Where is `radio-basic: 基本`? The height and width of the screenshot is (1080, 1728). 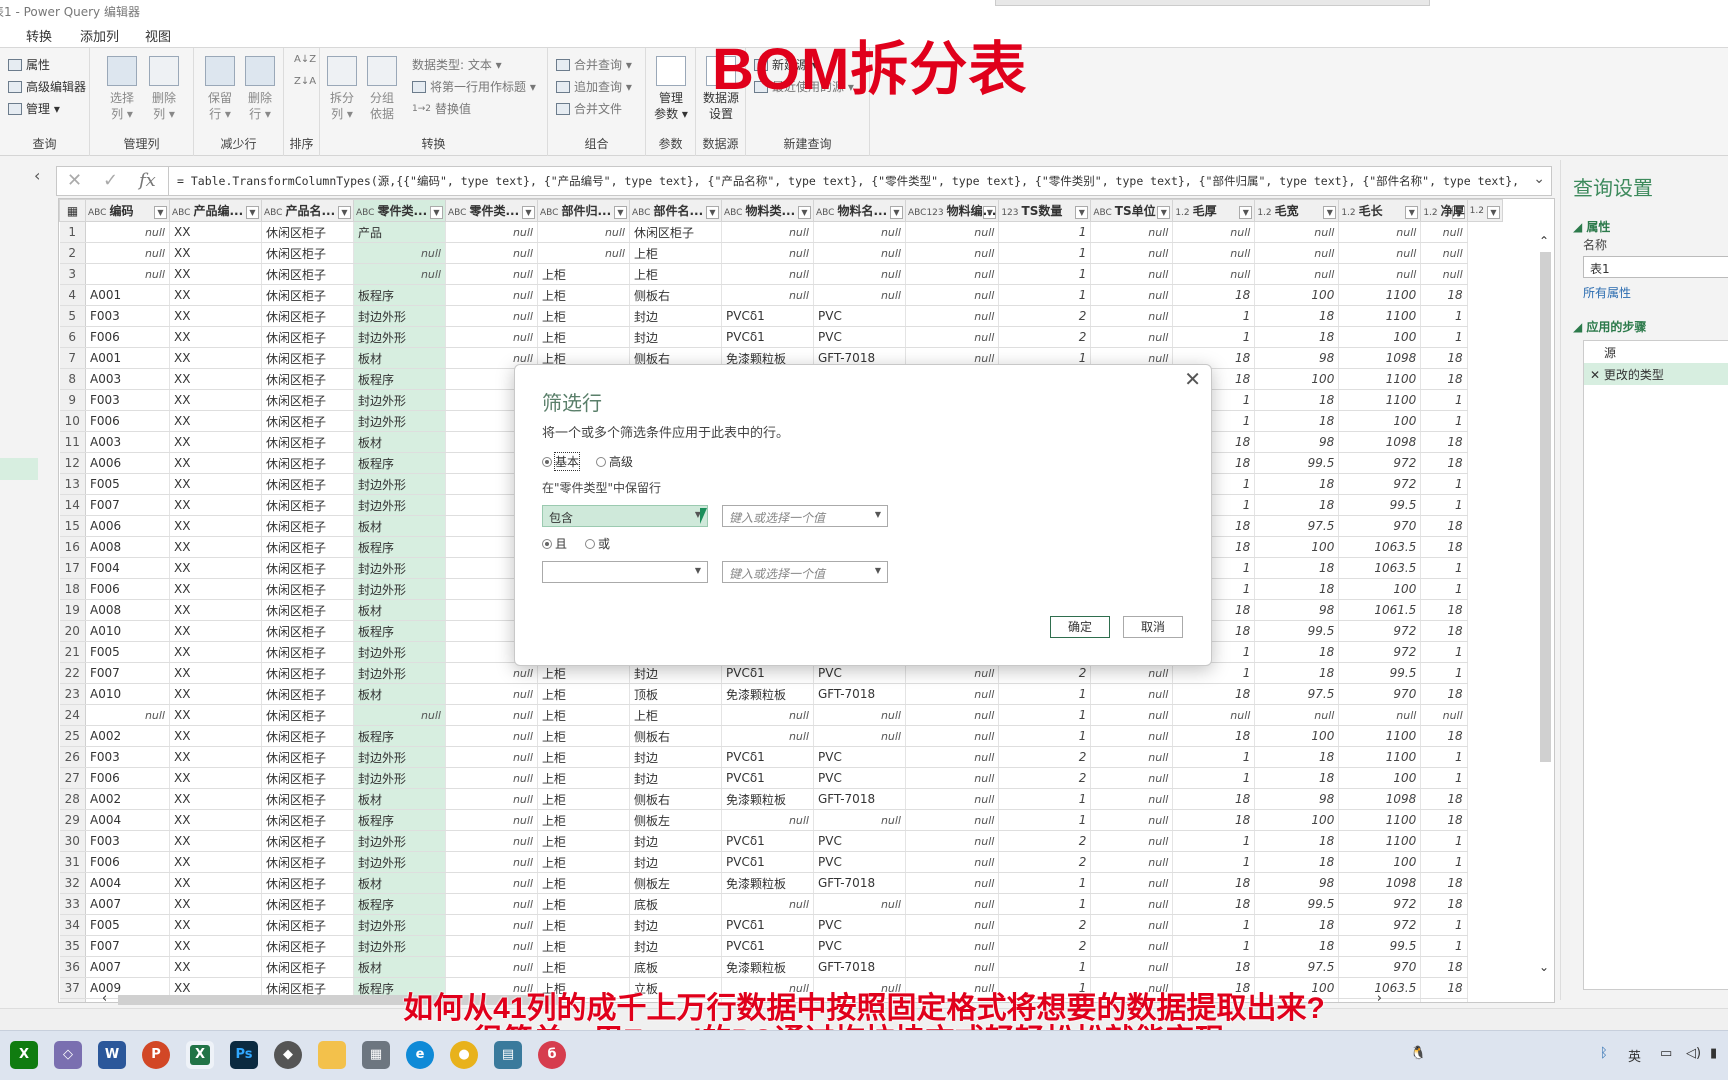
radio-basic: 基本 is located at coordinates (561, 461).